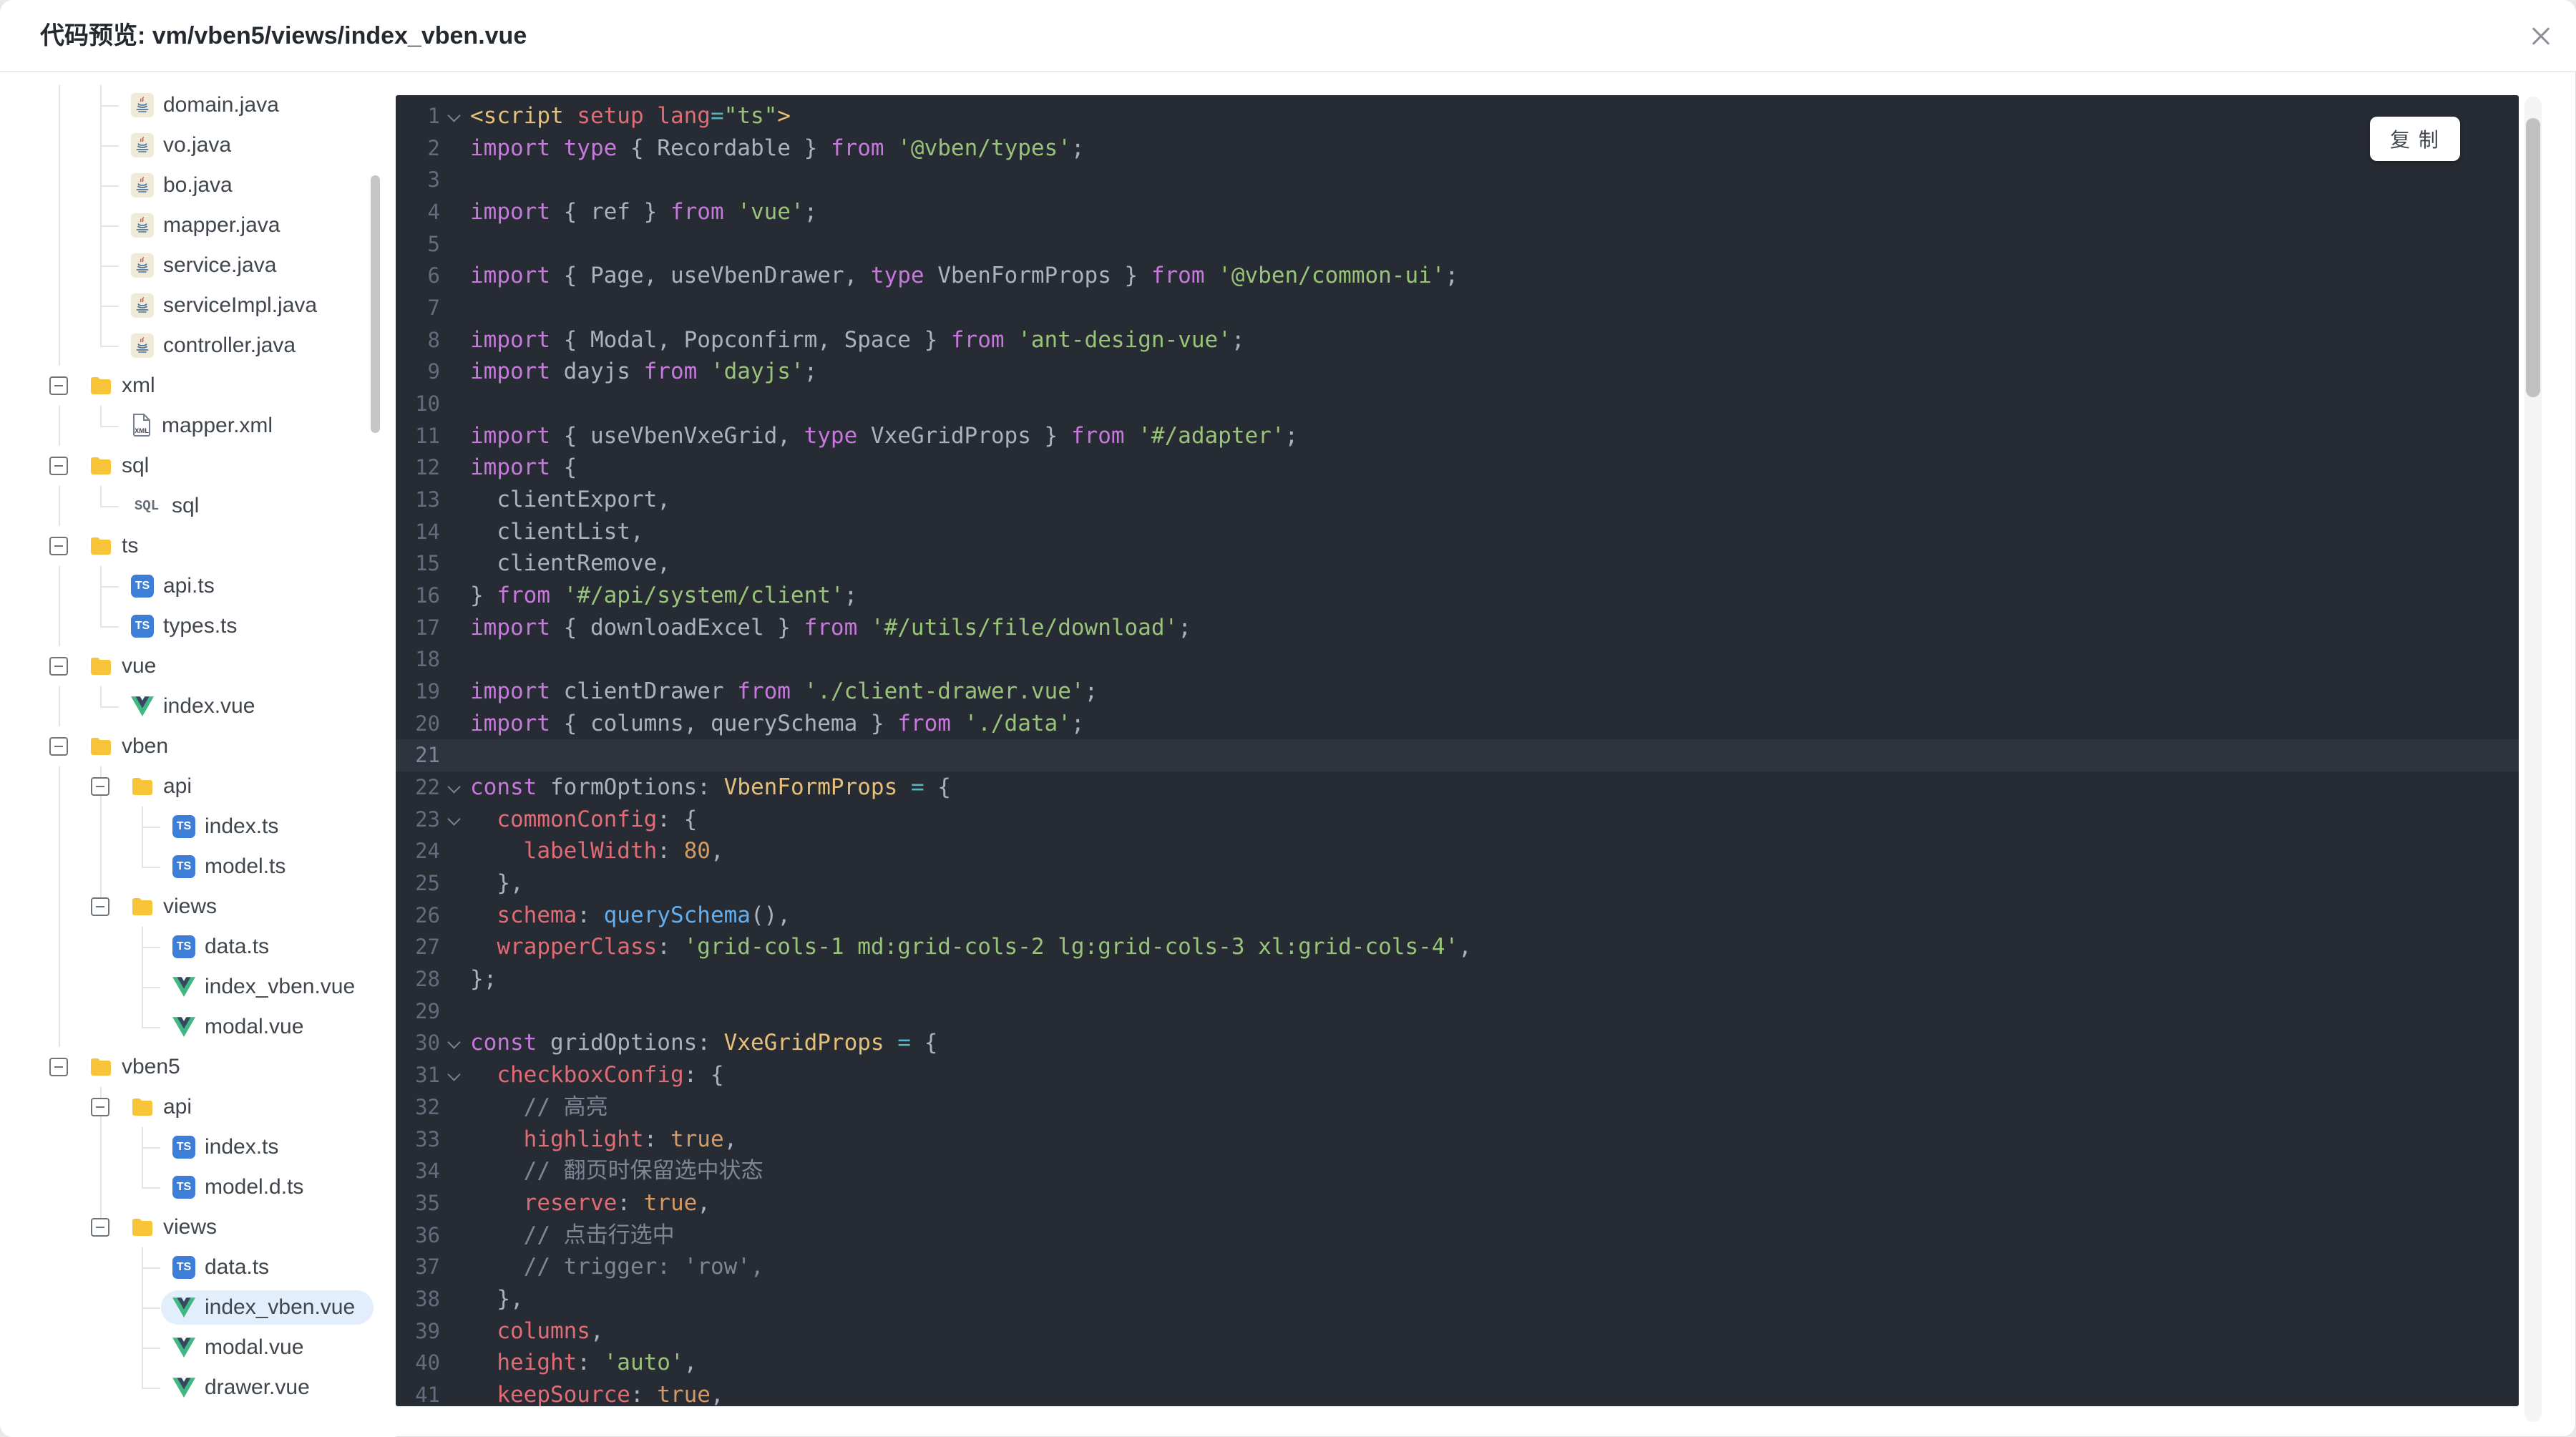  I want to click on tree-item-label-area: XML mapper.xml, so click(205, 426).